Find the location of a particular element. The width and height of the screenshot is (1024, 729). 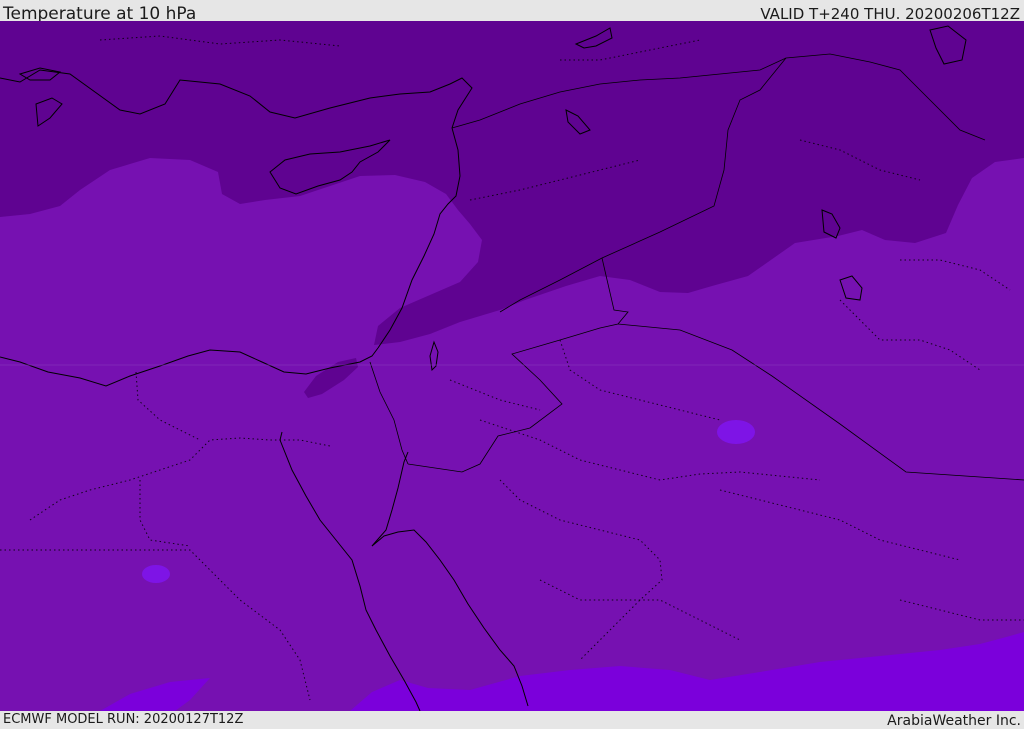

model-run-label: ECMWF MODEL RUN: 20200127T12Z is located at coordinates (123, 719).